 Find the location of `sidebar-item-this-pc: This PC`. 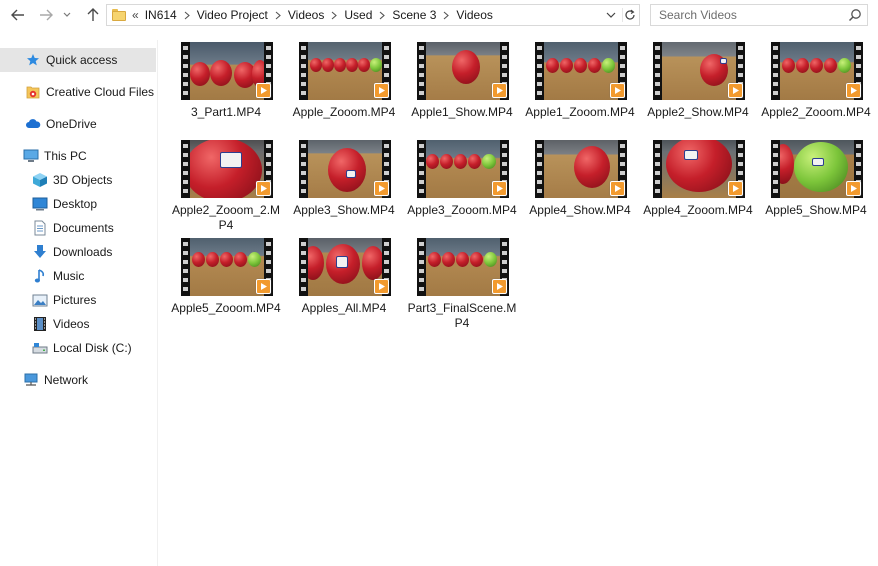

sidebar-item-this-pc: This PC is located at coordinates (78, 156).